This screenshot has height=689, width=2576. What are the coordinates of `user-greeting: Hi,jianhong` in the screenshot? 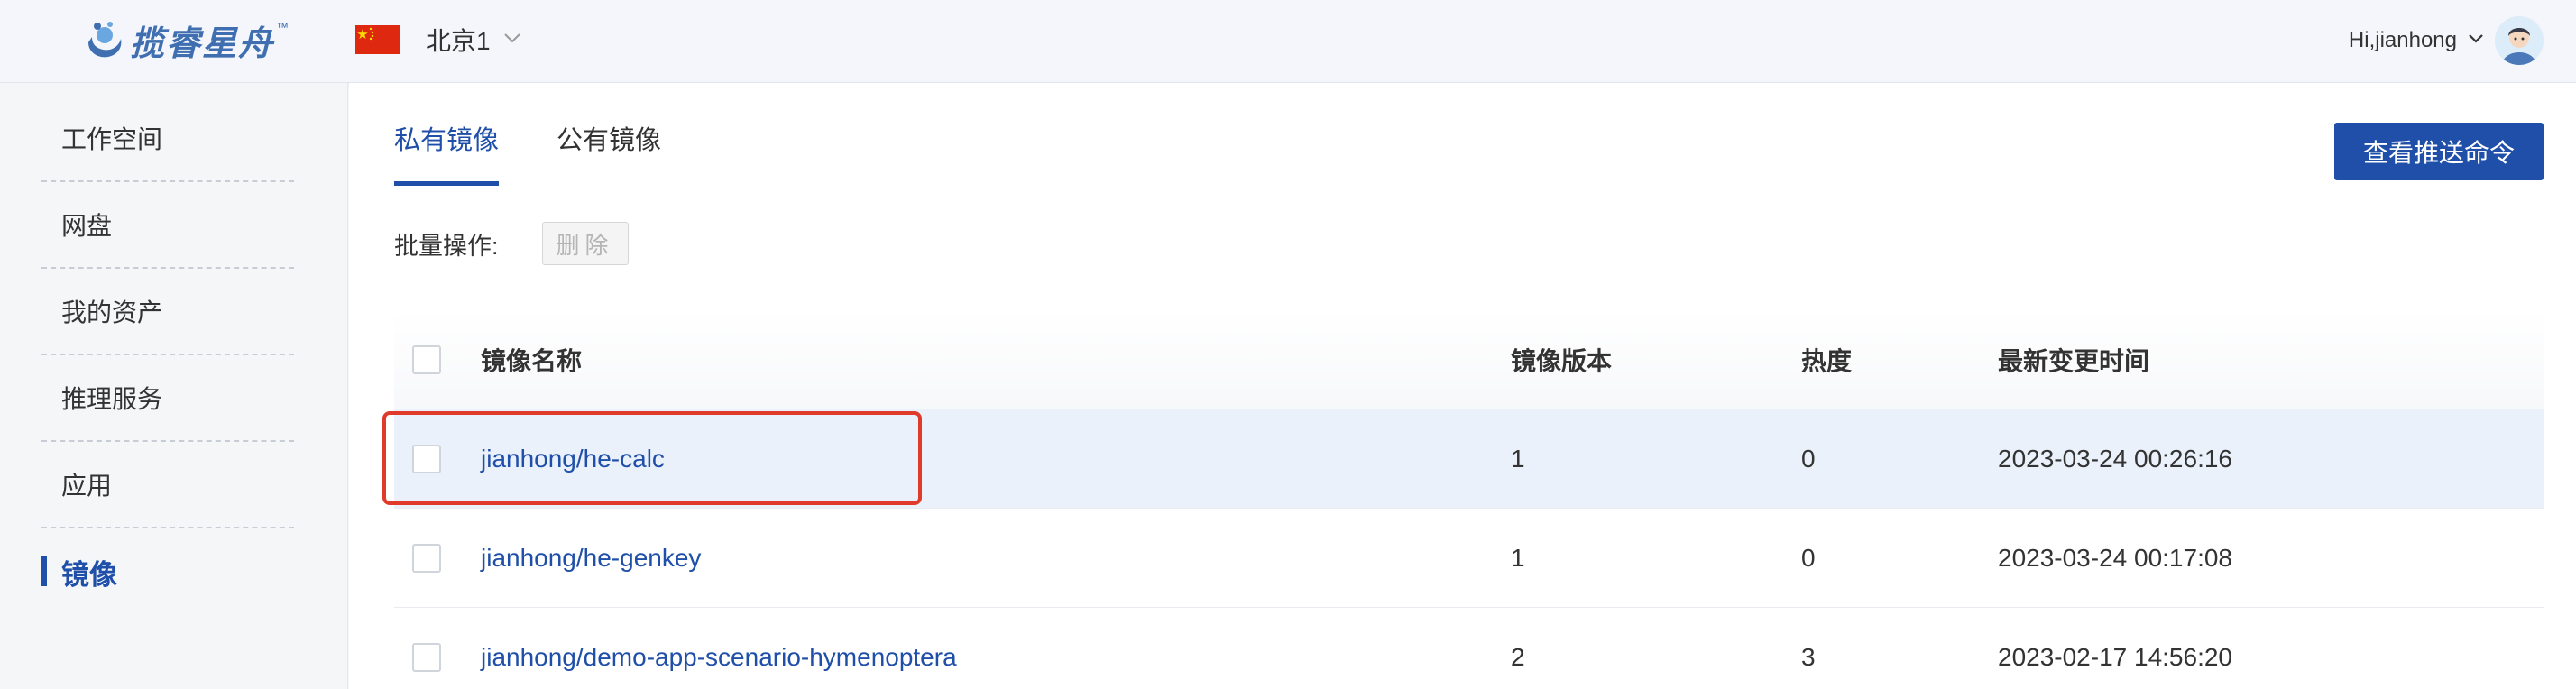 It's located at (2402, 40).